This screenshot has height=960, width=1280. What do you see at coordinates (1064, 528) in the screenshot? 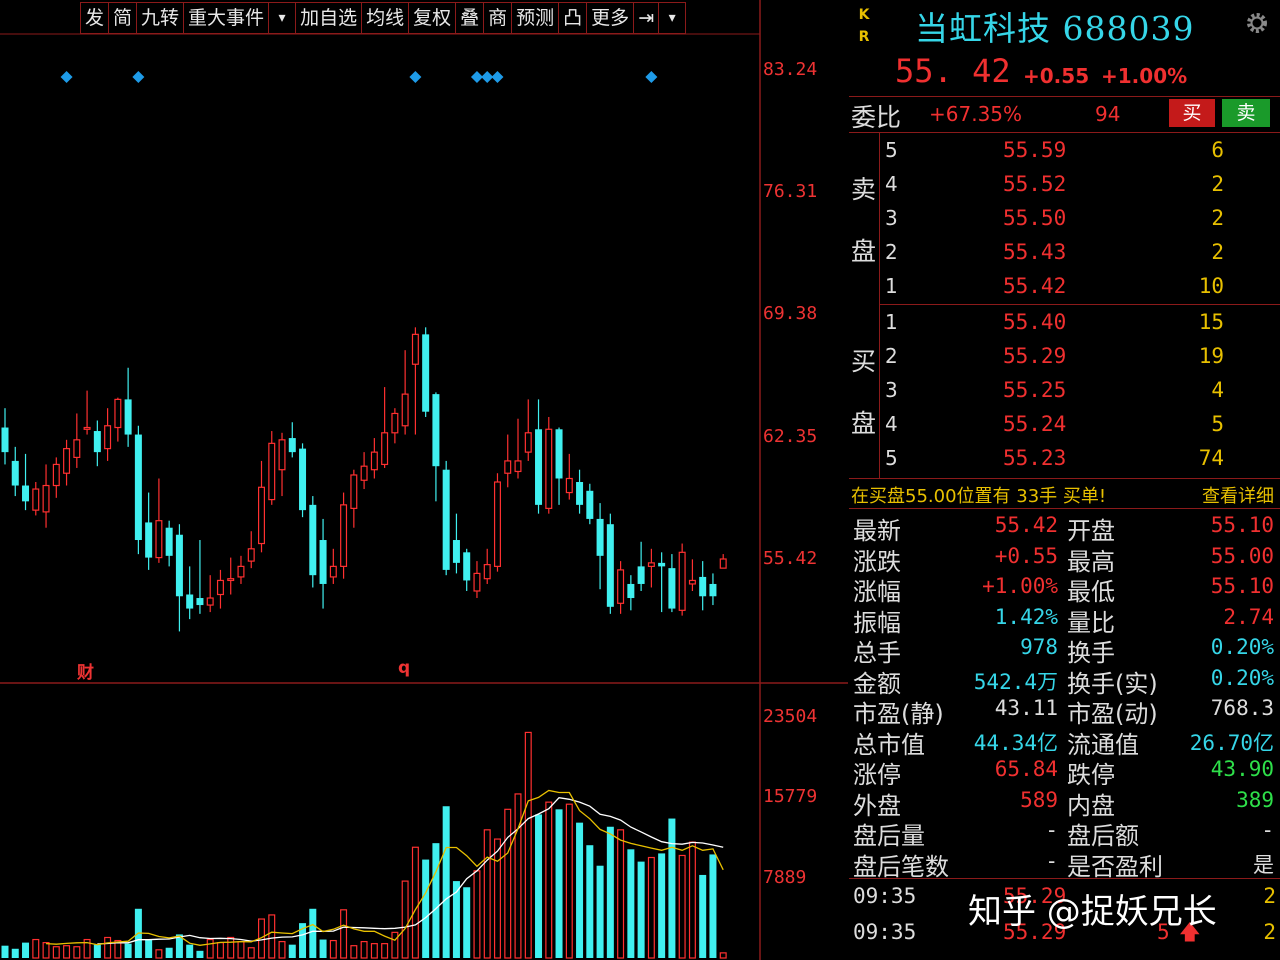
I see `stat-row: 最新 55.42 开盘 55.10` at bounding box center [1064, 528].